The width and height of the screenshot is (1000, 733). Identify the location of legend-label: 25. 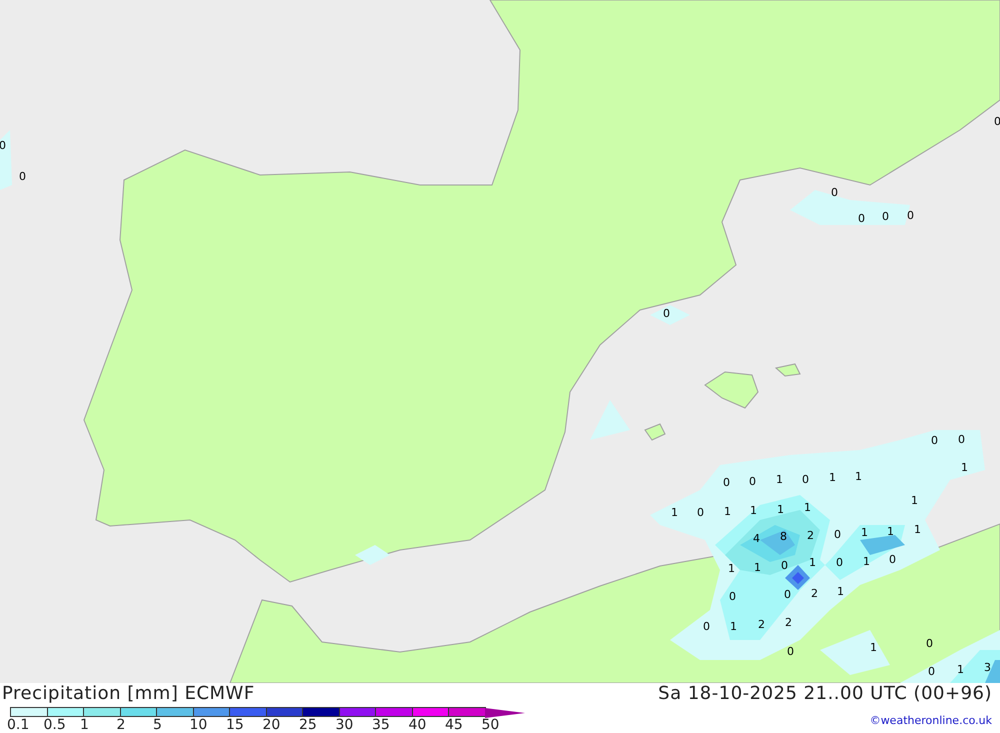
(308, 725).